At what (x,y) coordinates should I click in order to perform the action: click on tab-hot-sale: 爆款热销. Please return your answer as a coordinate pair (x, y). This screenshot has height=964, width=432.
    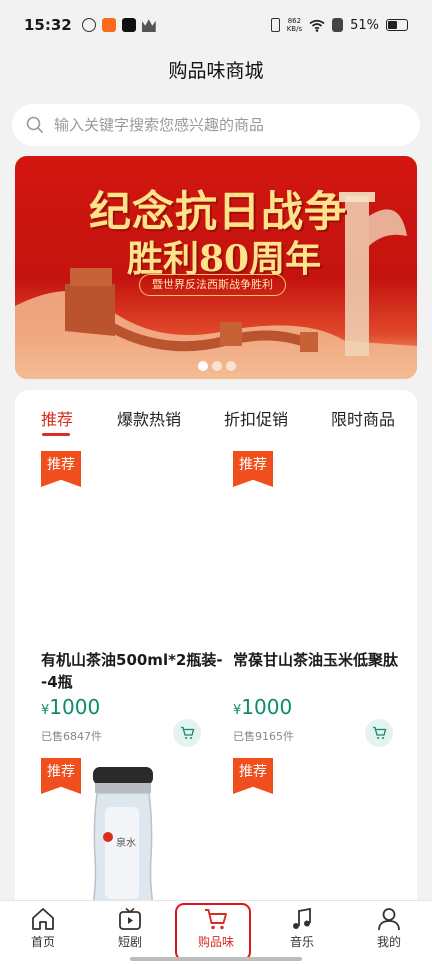
    Looking at the image, I should click on (149, 418).